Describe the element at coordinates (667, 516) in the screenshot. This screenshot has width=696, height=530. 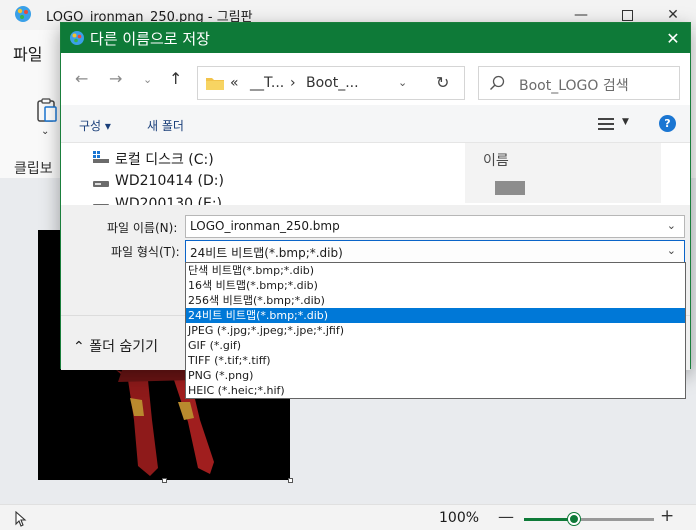
I see `zoom-in-button: +` at that location.